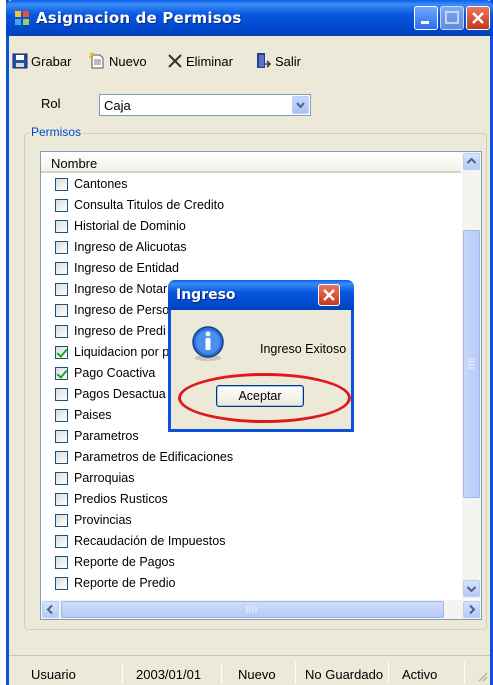 This screenshot has height=685, width=493. What do you see at coordinates (20, 61) in the screenshot?
I see `save-icon` at bounding box center [20, 61].